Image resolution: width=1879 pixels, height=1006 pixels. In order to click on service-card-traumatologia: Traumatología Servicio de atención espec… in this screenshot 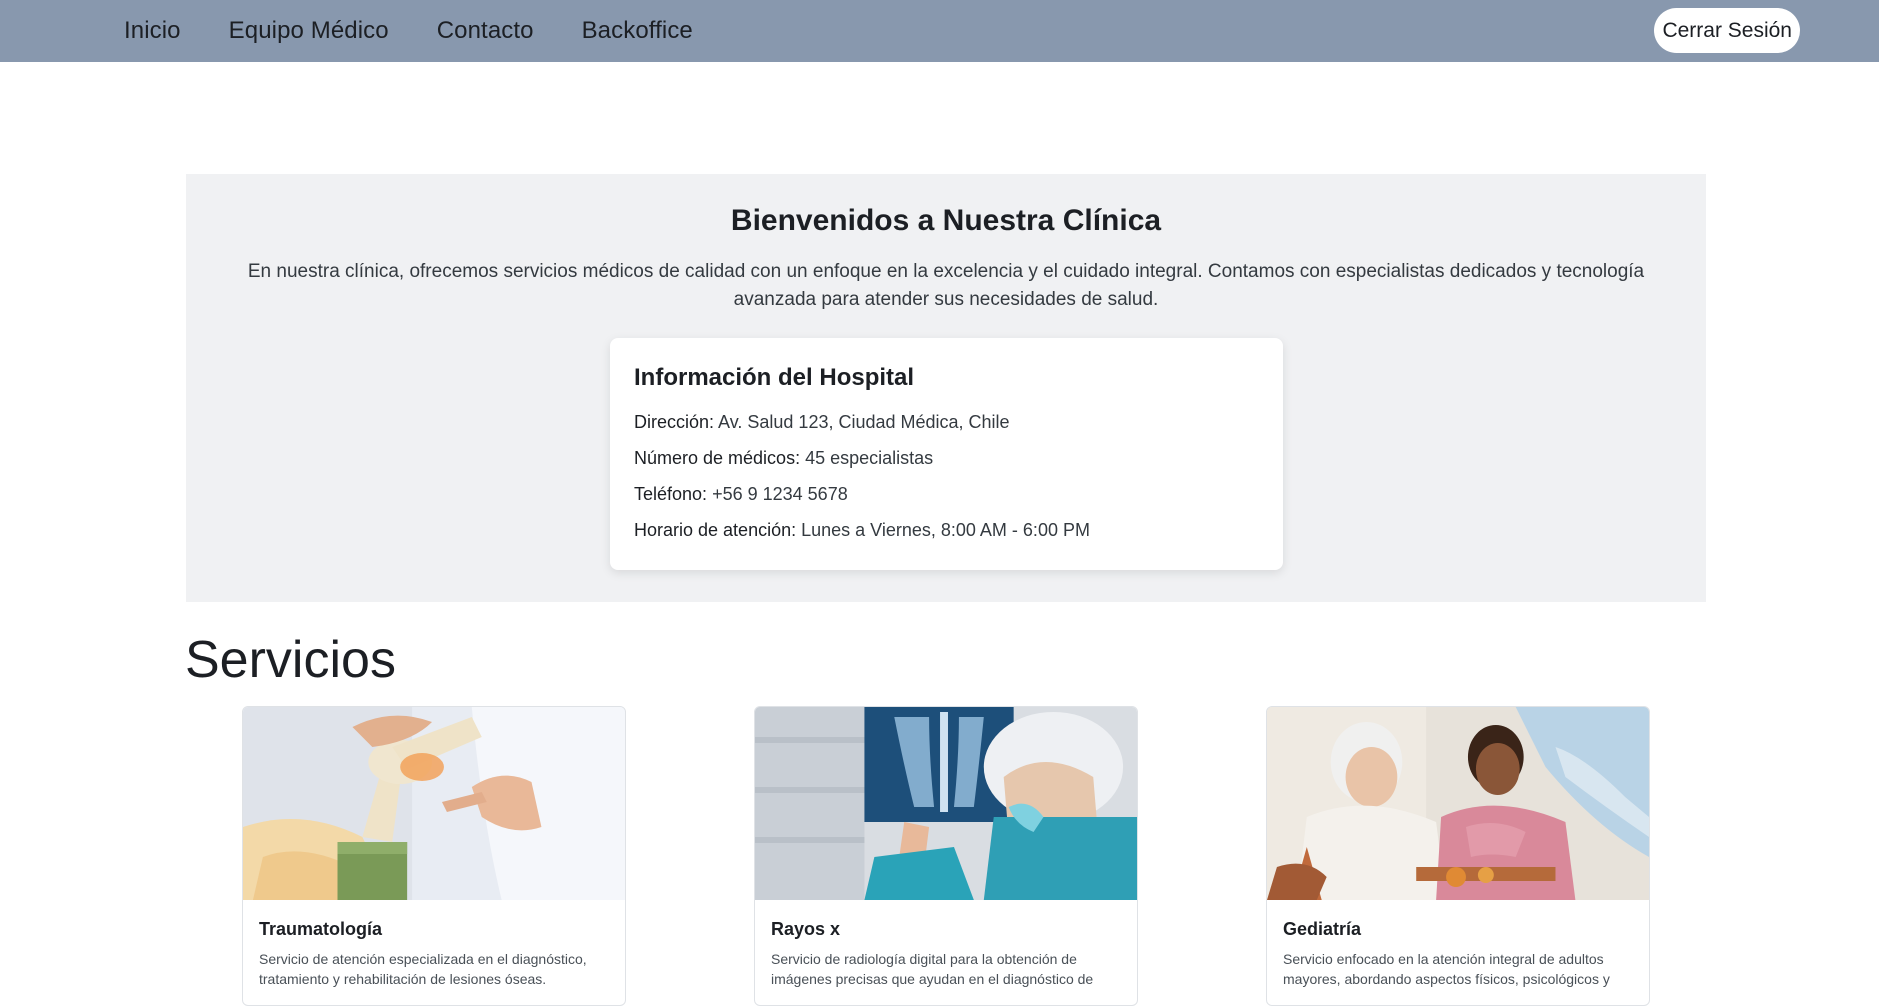, I will do `click(434, 856)`.